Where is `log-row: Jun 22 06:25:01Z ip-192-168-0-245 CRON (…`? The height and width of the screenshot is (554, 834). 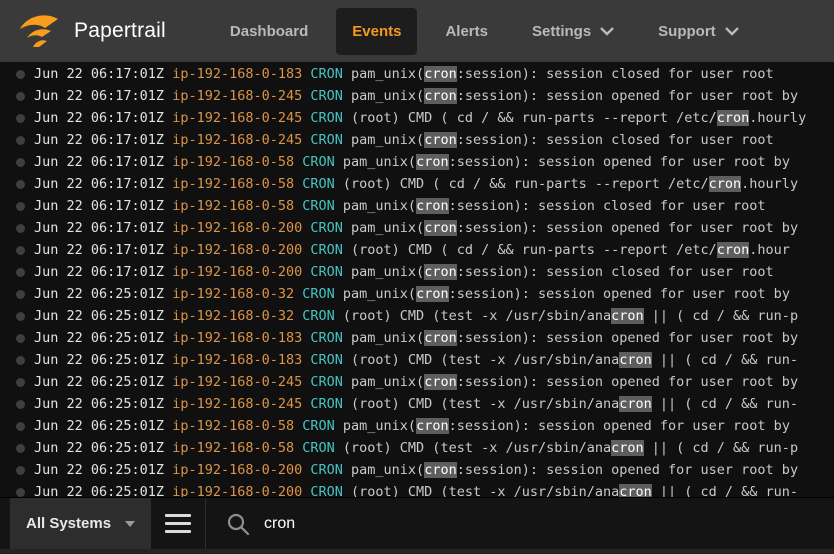
log-row: Jun 22 06:25:01Z ip-192-168-0-245 CRON (… is located at coordinates (417, 404).